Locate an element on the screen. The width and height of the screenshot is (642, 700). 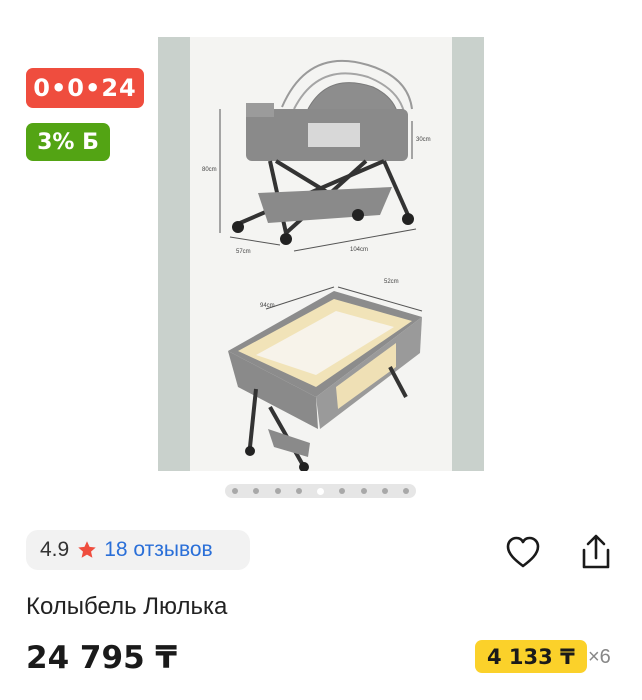
rating-chip: 4.9 18 отзывов is located at coordinates (138, 550).